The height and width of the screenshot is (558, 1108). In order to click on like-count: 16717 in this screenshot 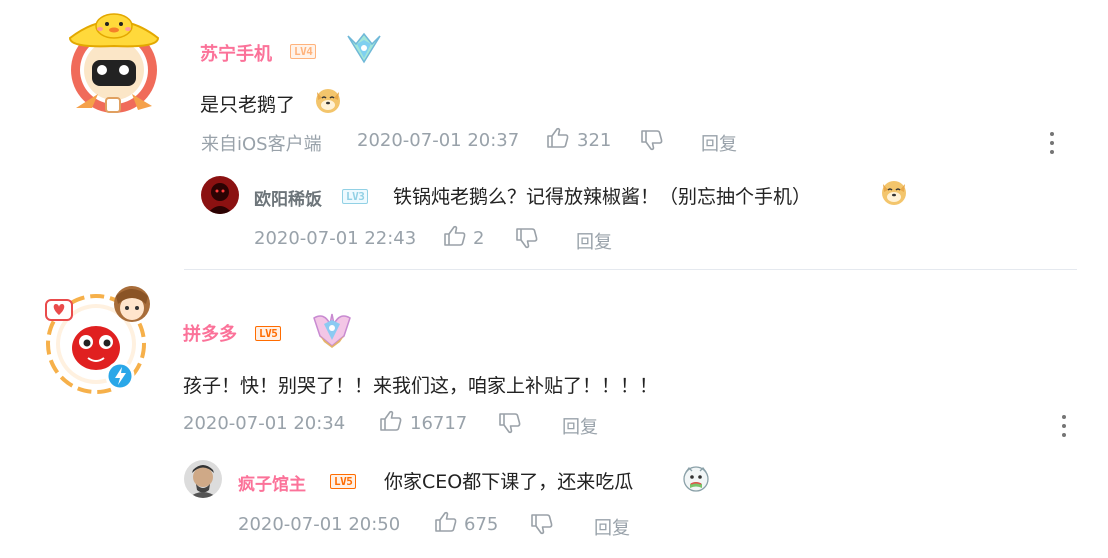, I will do `click(439, 423)`.